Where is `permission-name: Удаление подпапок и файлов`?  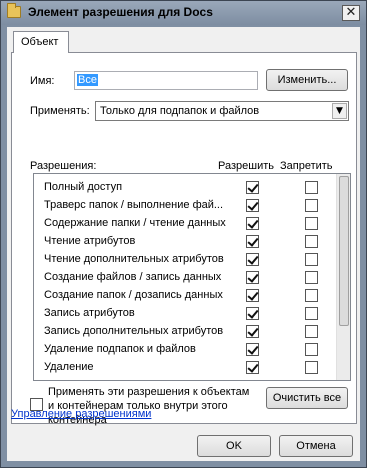
permission-name: Удаление подпапок и файлов is located at coordinates (120, 349).